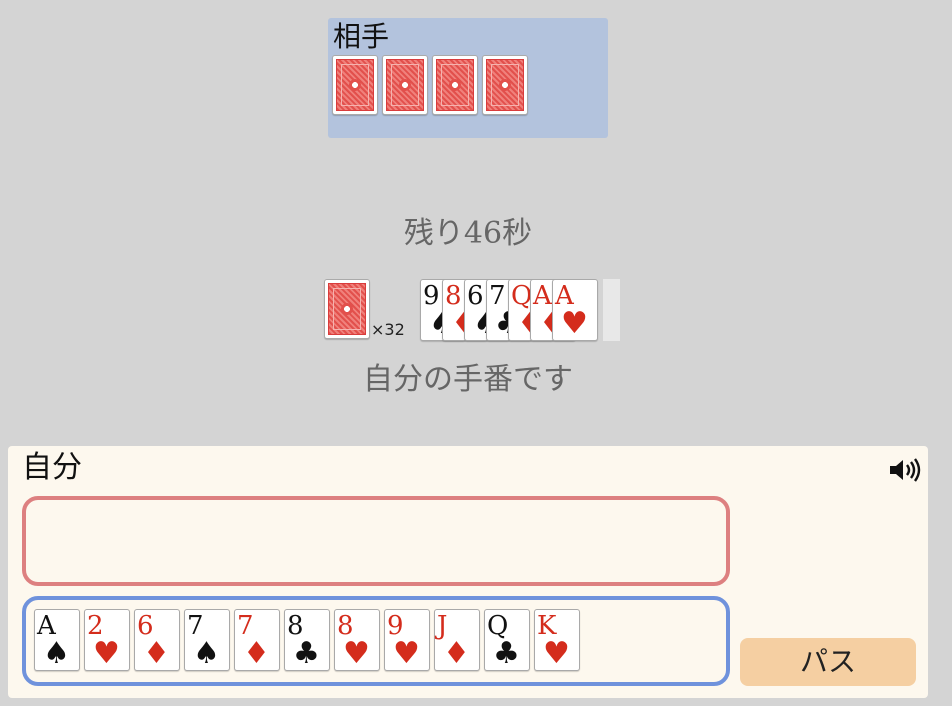  Describe the element at coordinates (388, 329) in the screenshot. I see `deck-count: ×32` at that location.